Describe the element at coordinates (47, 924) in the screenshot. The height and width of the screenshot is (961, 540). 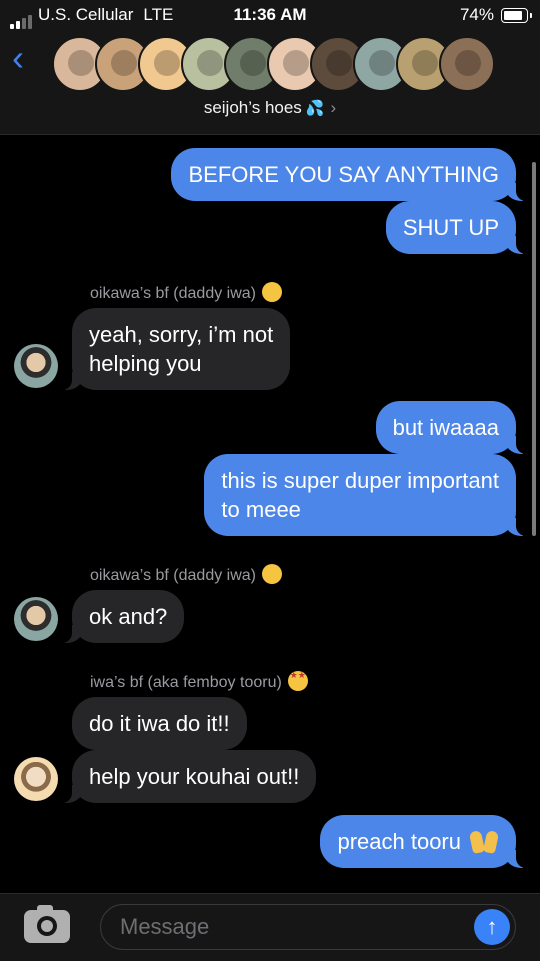
I see `camera-icon` at that location.